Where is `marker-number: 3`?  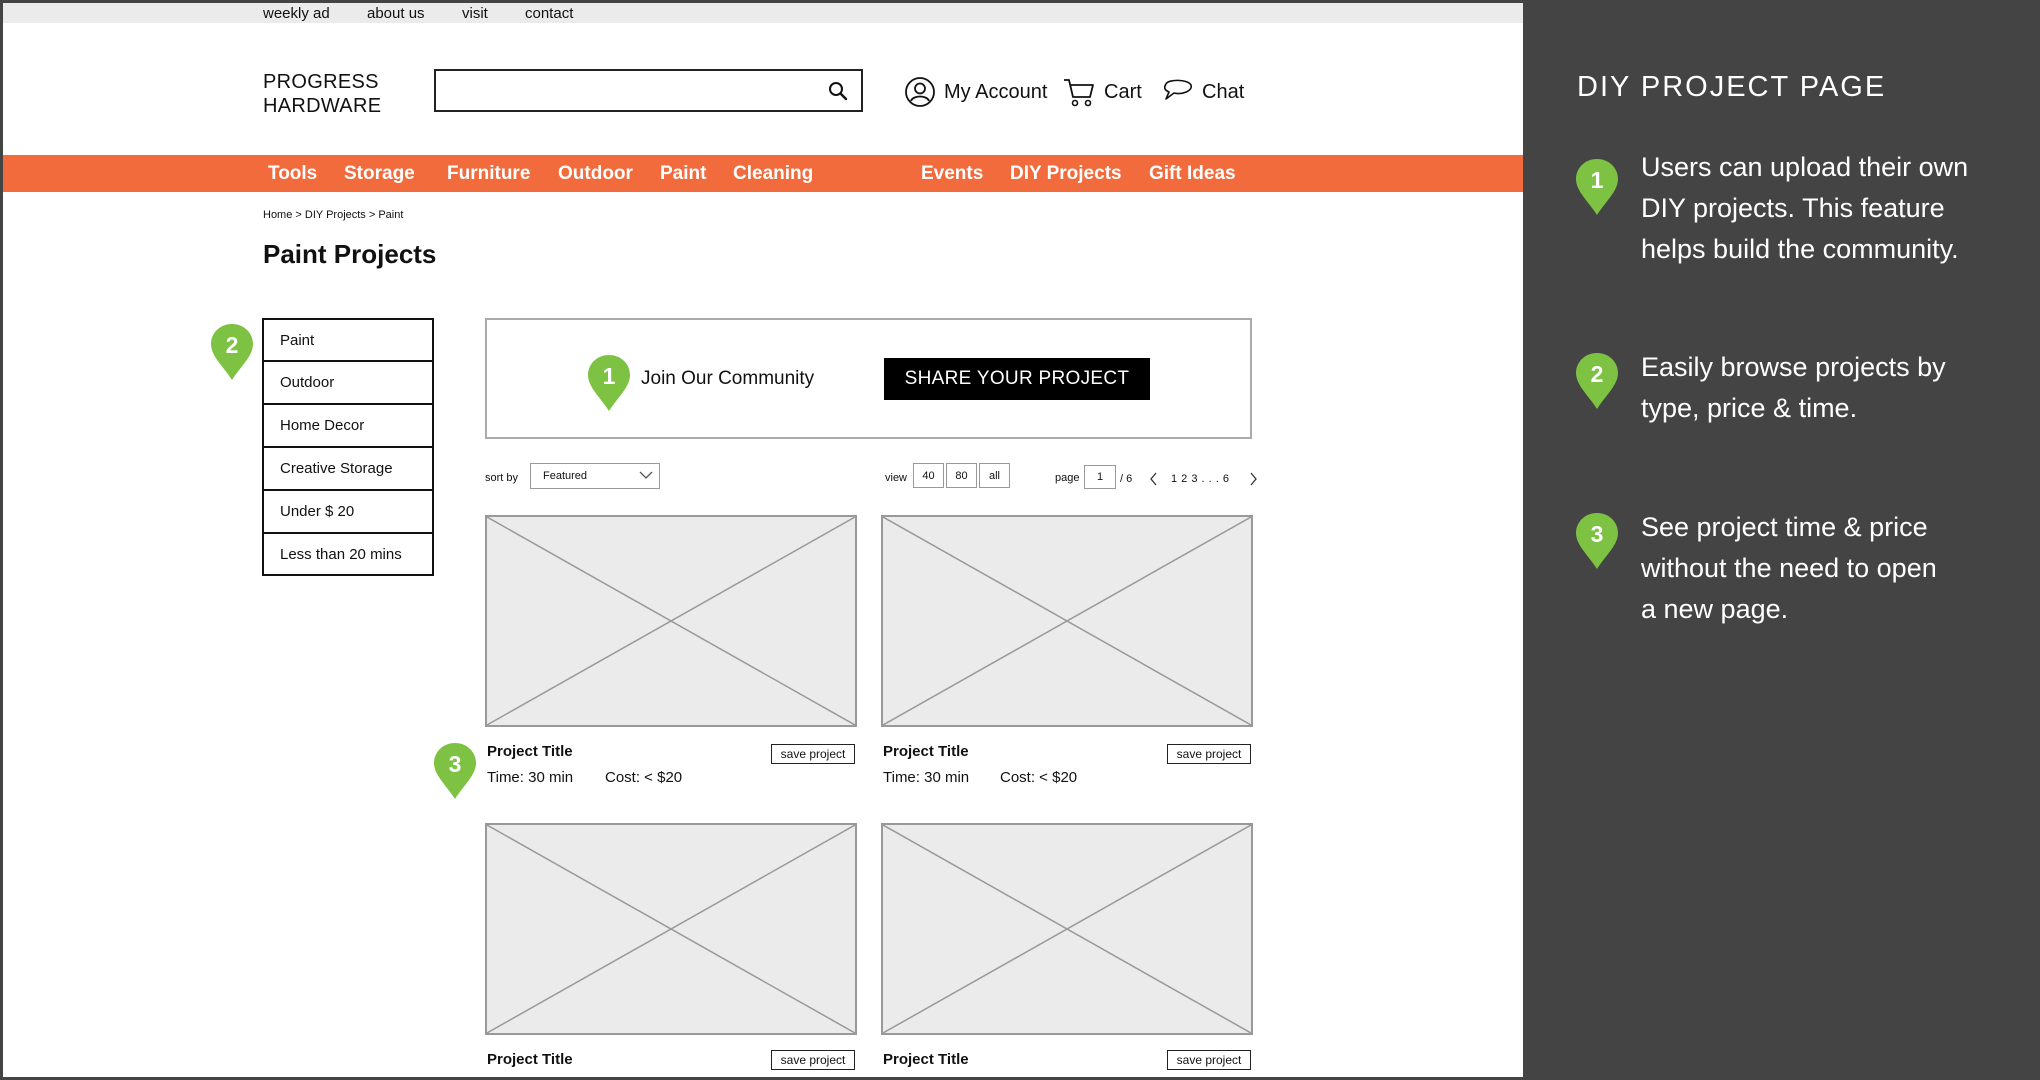 marker-number: 3 is located at coordinates (455, 764).